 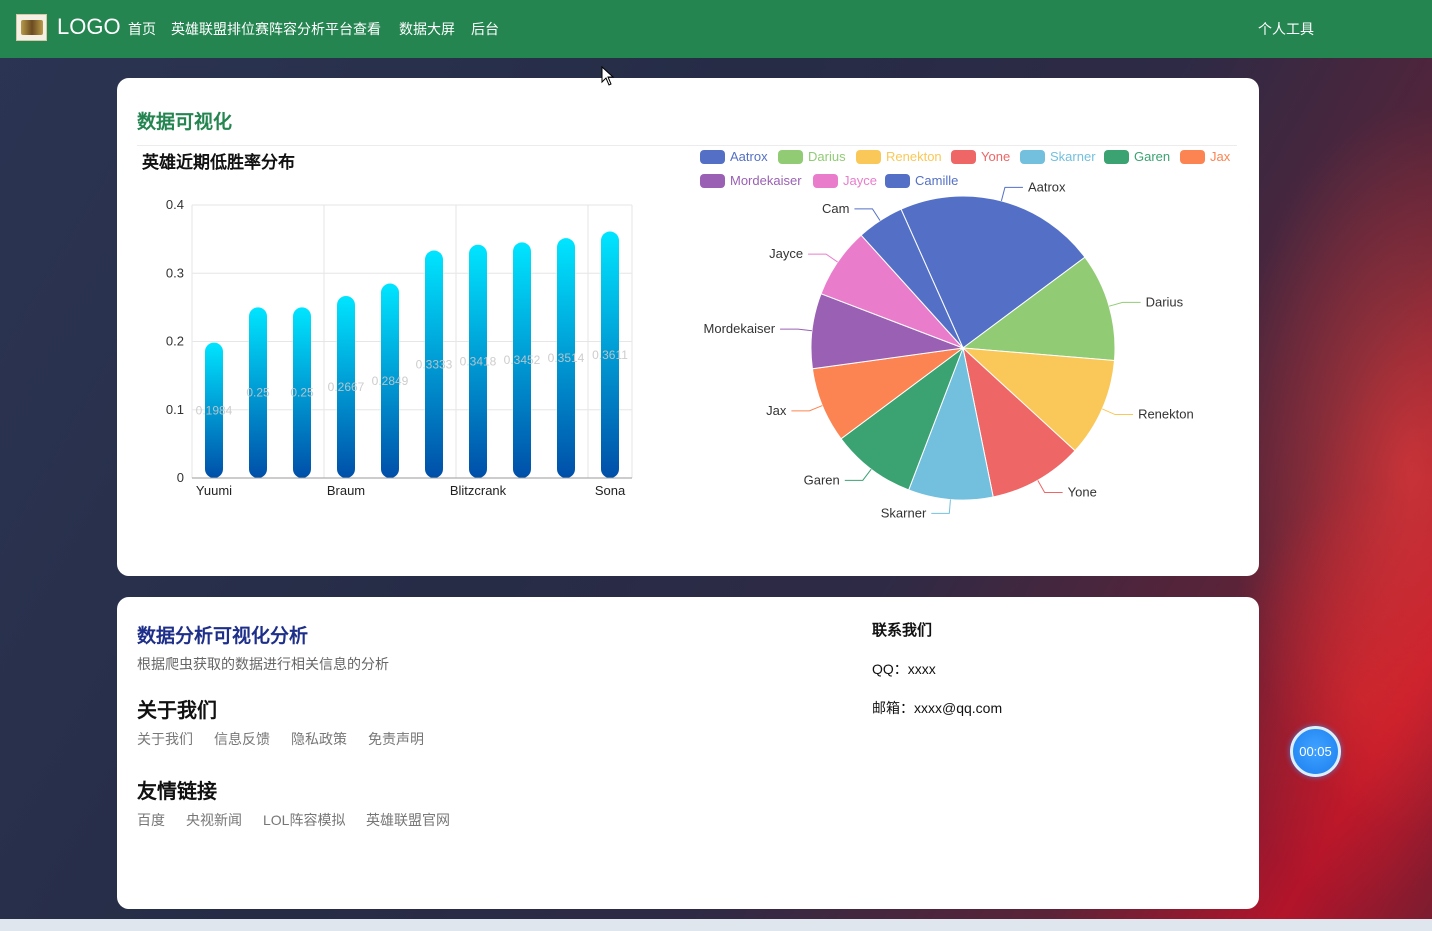 What do you see at coordinates (485, 29) in the screenshot?
I see `nav-admin: 后台` at bounding box center [485, 29].